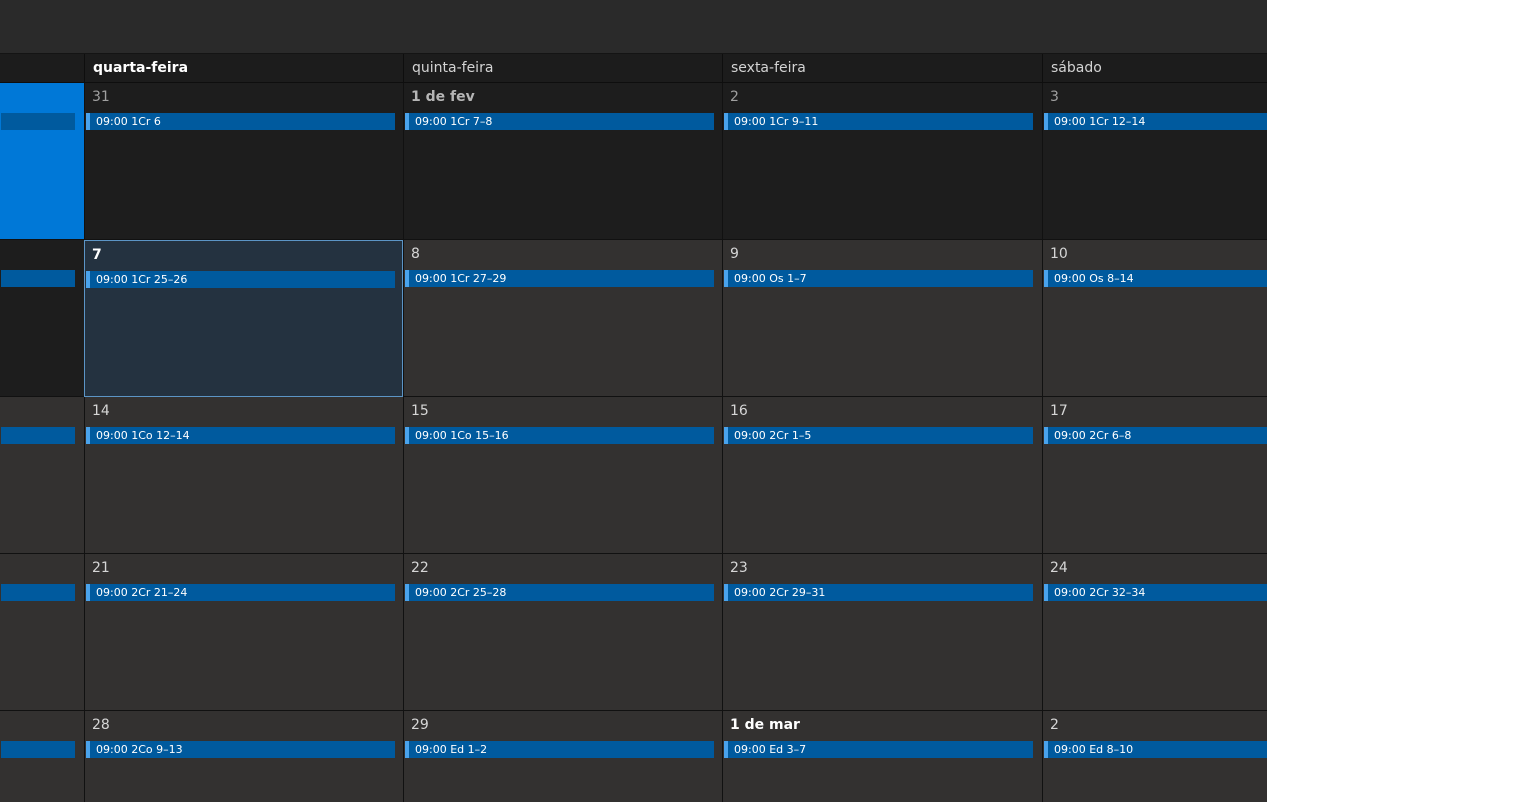  I want to click on day-cell: 21 09:00 2Cr 21–24, so click(243, 632).